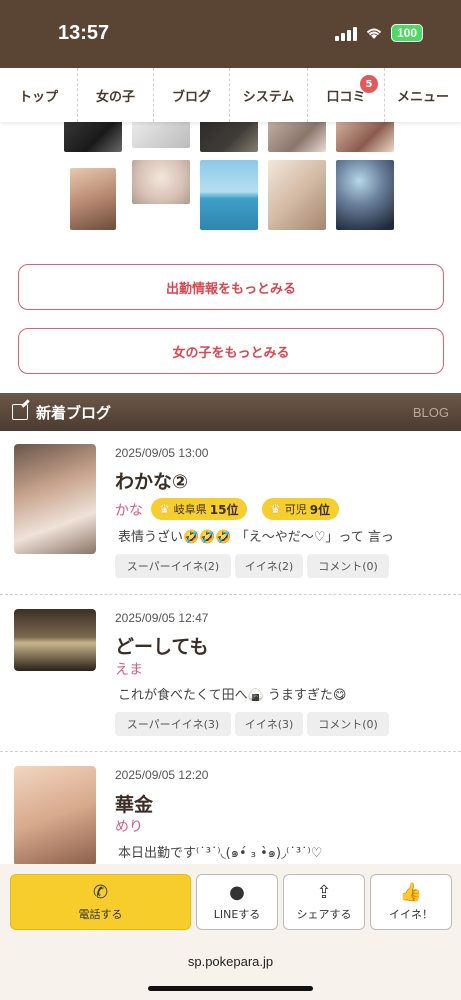  I want to click on nav-item-menu: メニュー, so click(423, 95).